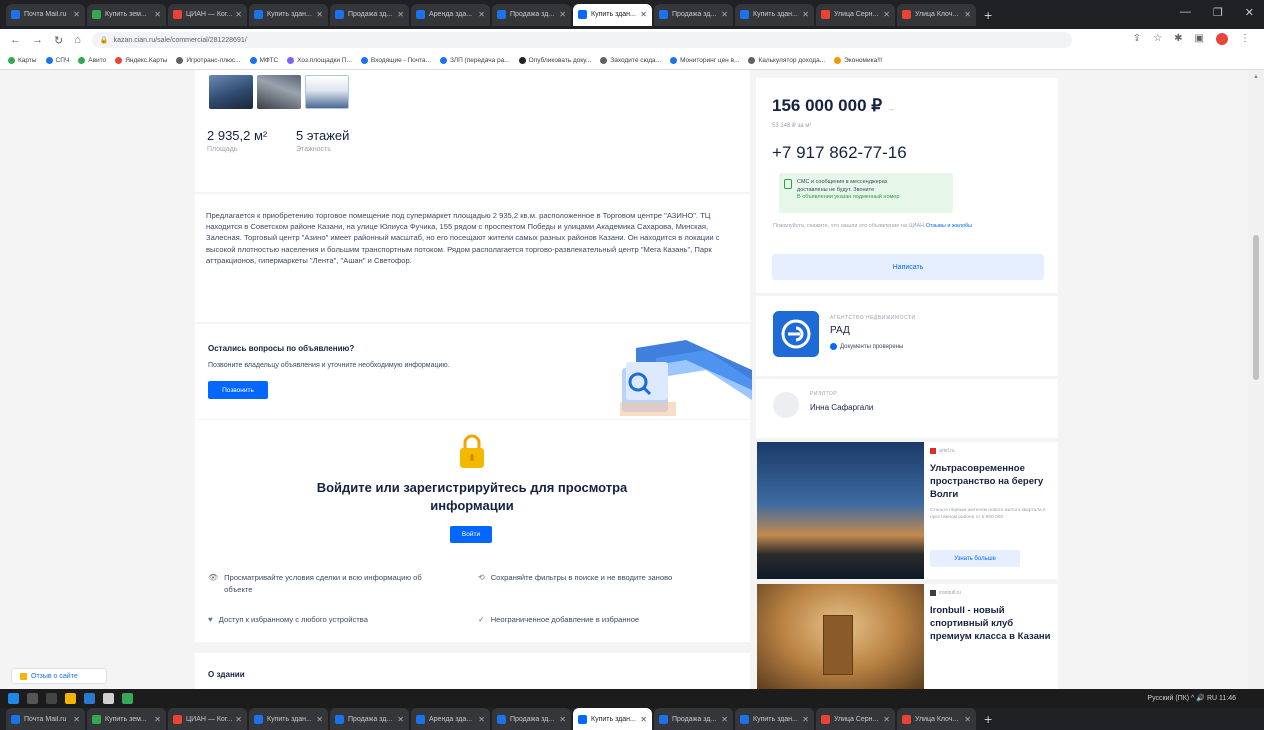 This screenshot has width=1264, height=730. What do you see at coordinates (263, 60) in the screenshot?
I see `bookmark-item: МФТС` at bounding box center [263, 60].